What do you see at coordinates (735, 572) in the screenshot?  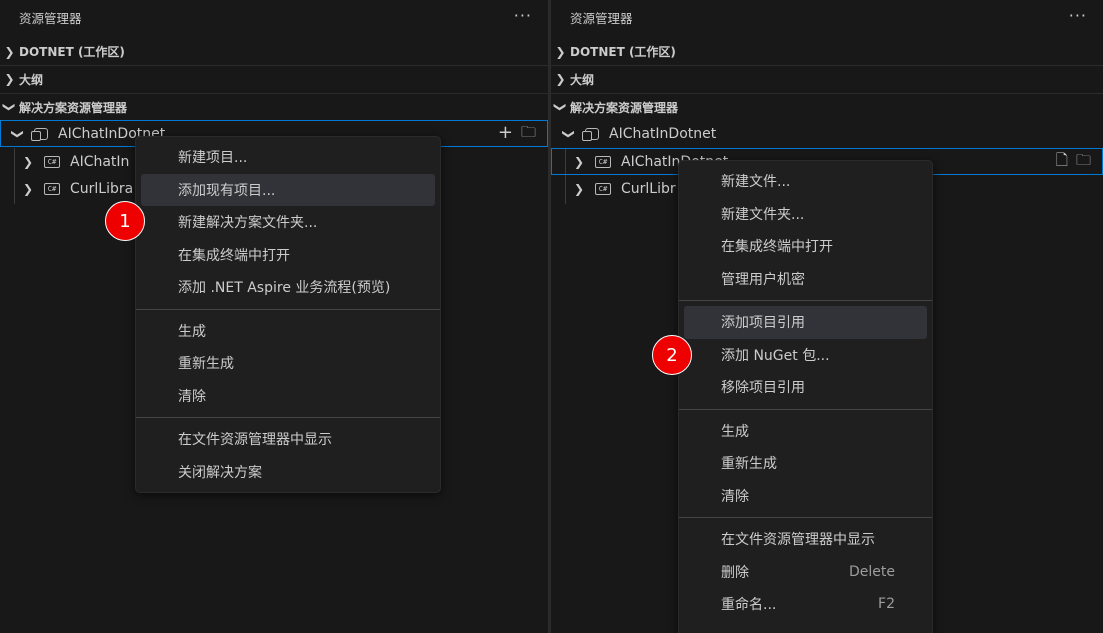 I see `menu-item-label: 删除` at bounding box center [735, 572].